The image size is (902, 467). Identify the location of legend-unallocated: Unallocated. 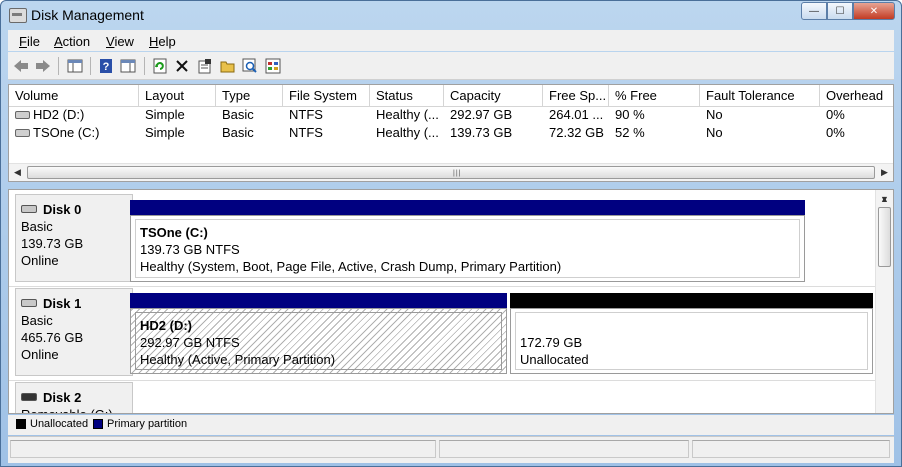
(52, 424).